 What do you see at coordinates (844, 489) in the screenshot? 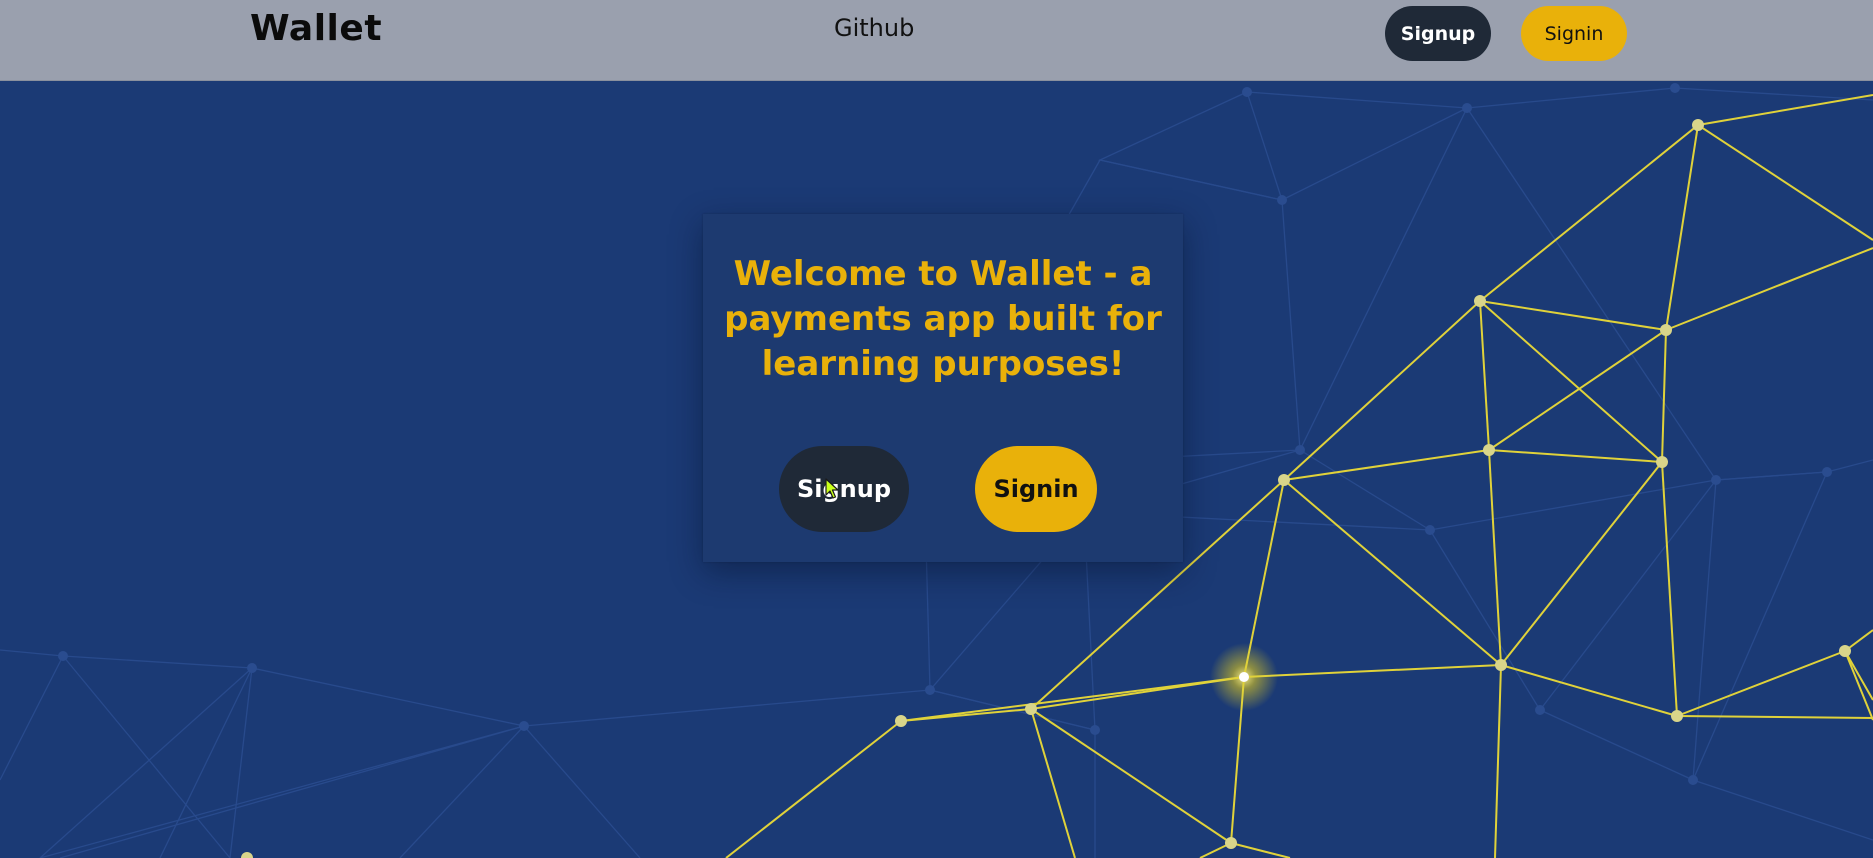
I see `hero-signup-button: Signup` at bounding box center [844, 489].